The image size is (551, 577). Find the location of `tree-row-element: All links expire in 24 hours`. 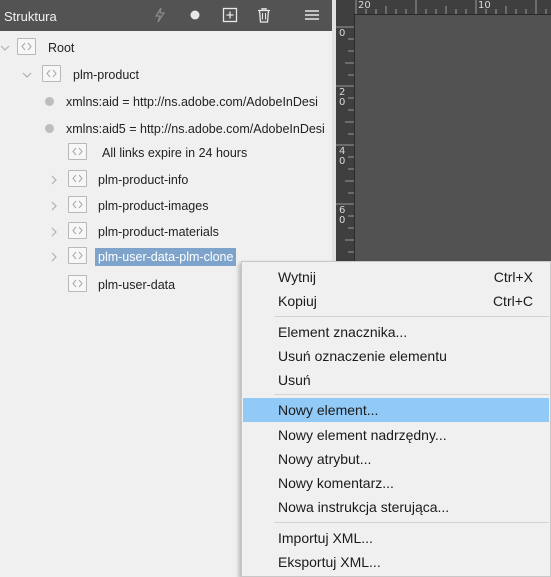

tree-row-element: All links expire in 24 hours is located at coordinates (165, 153).